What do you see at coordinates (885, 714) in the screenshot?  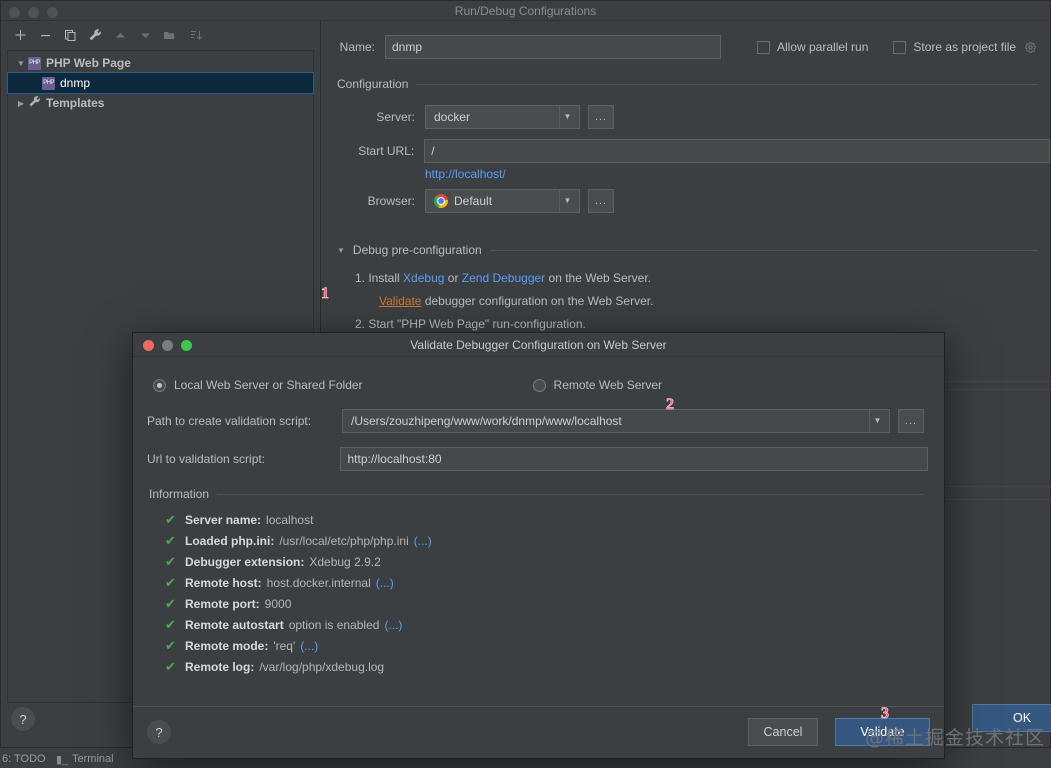 I see `annotation-marker-3: 3` at bounding box center [885, 714].